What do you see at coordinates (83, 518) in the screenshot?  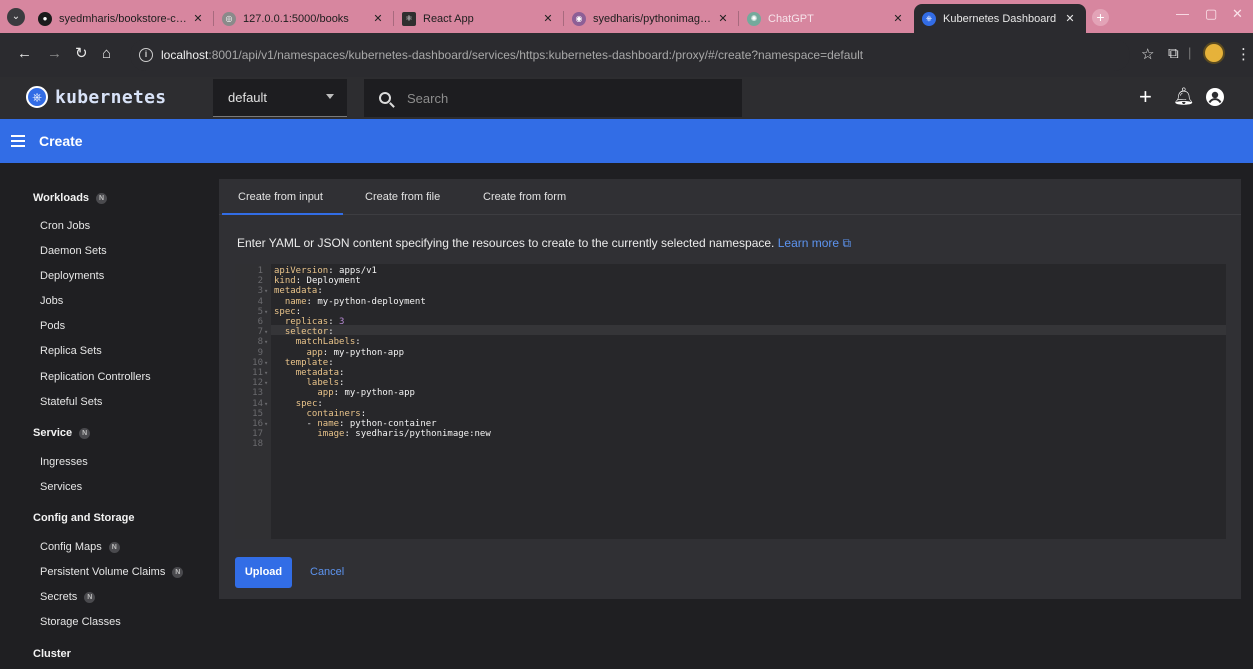 I see `sidebar-section-config-storage: Config and Storage` at bounding box center [83, 518].